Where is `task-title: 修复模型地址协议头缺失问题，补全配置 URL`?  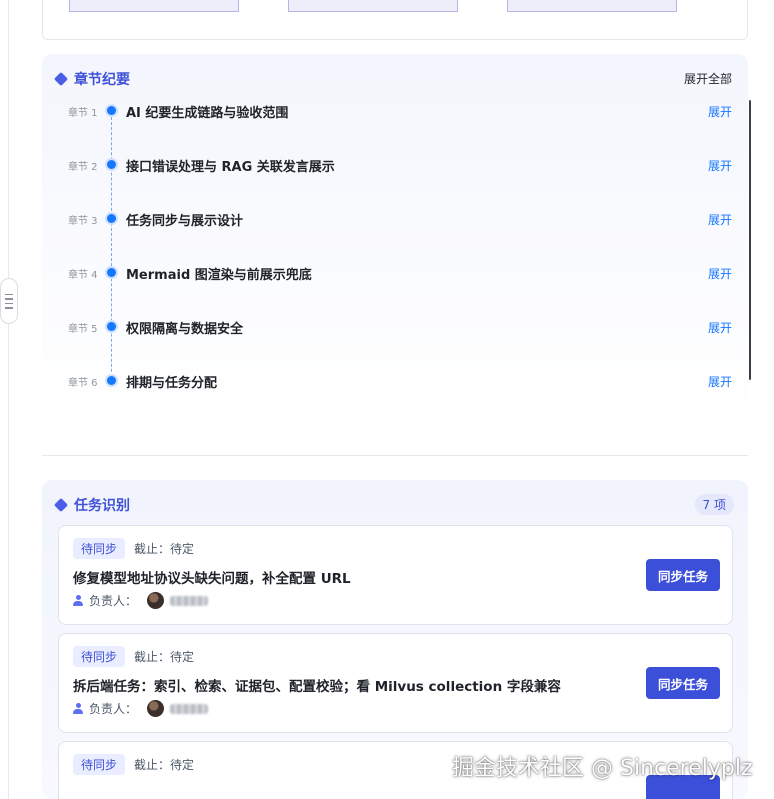 task-title: 修复模型地址协议头缺失问题，补全配置 URL is located at coordinates (212, 579).